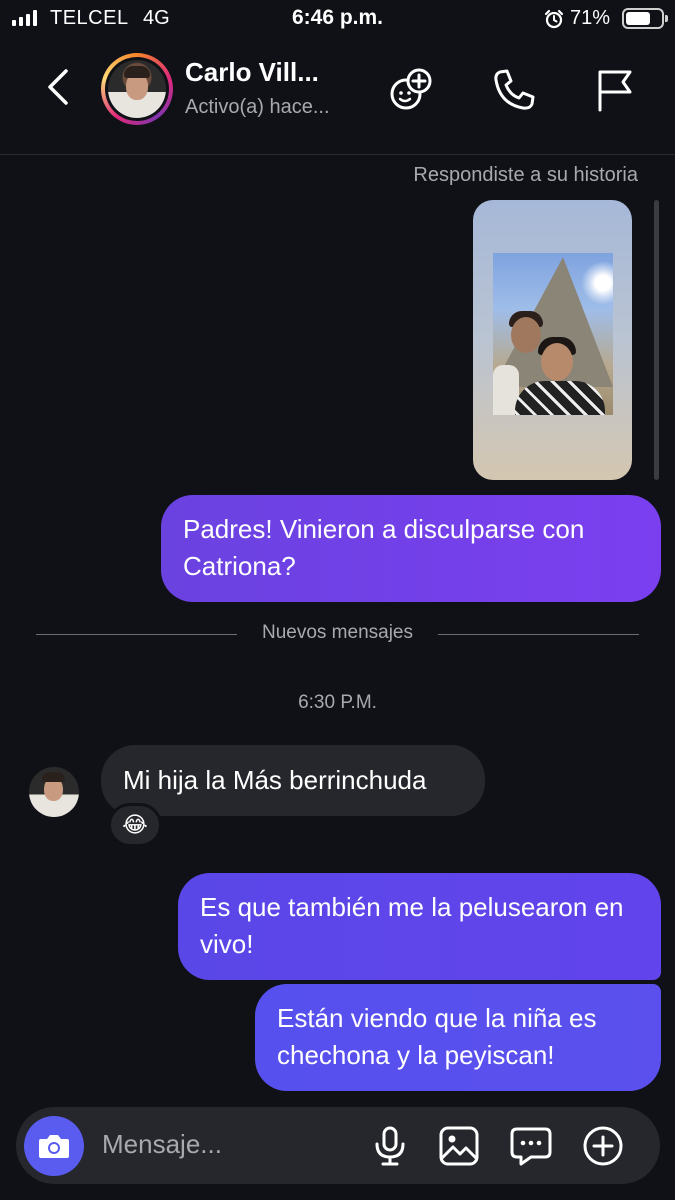 Image resolution: width=675 pixels, height=1200 pixels. Describe the element at coordinates (459, 1146) in the screenshot. I see `gallery-icon` at that location.